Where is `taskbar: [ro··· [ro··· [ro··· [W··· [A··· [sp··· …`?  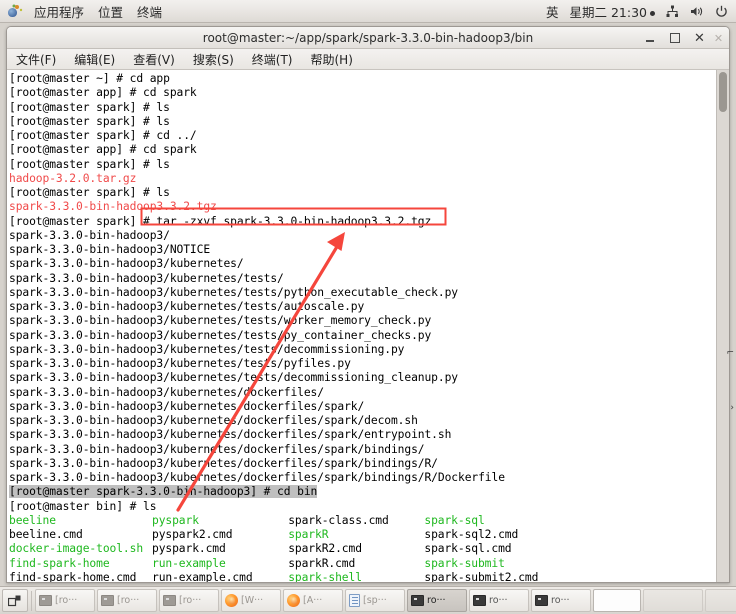
taskbar: [ro··· [ro··· [ro··· [W··· [A··· [sp··· … is located at coordinates (368, 600).